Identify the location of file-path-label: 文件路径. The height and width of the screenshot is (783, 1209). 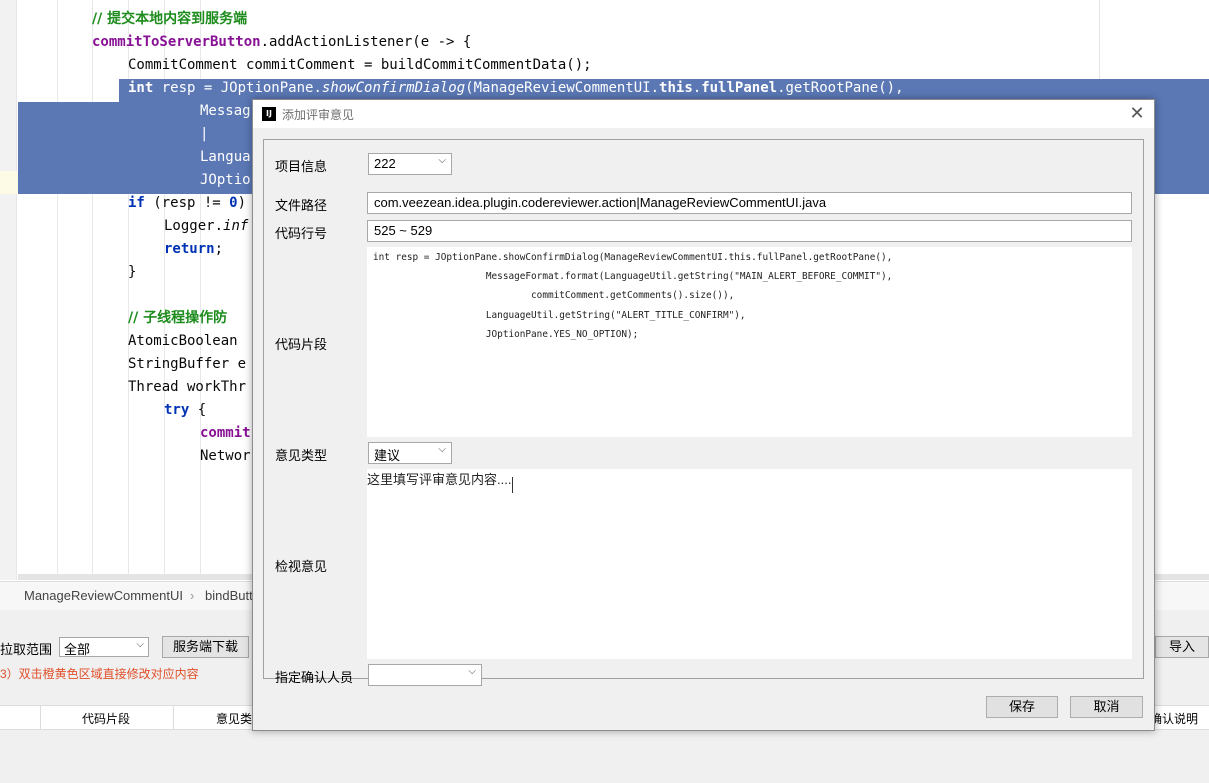
(301, 205).